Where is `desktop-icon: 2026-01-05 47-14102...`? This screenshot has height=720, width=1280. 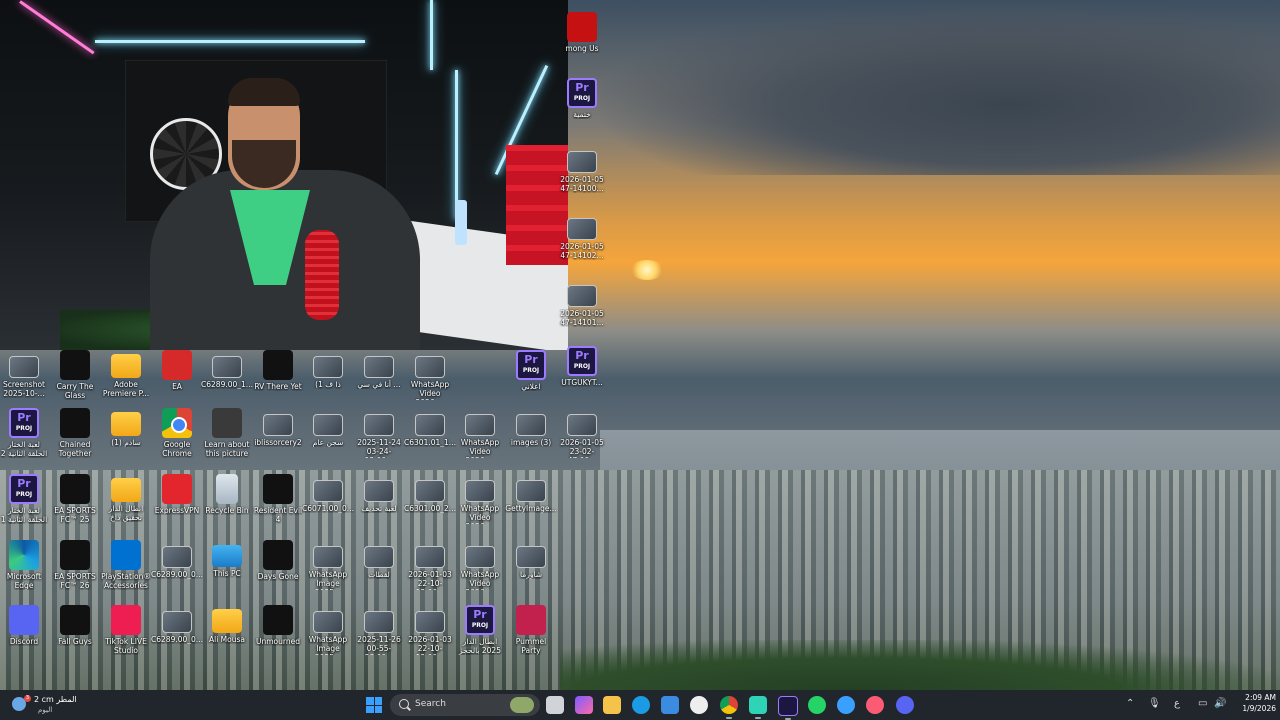 desktop-icon: 2026-01-05 47-14102... is located at coordinates (582, 243).